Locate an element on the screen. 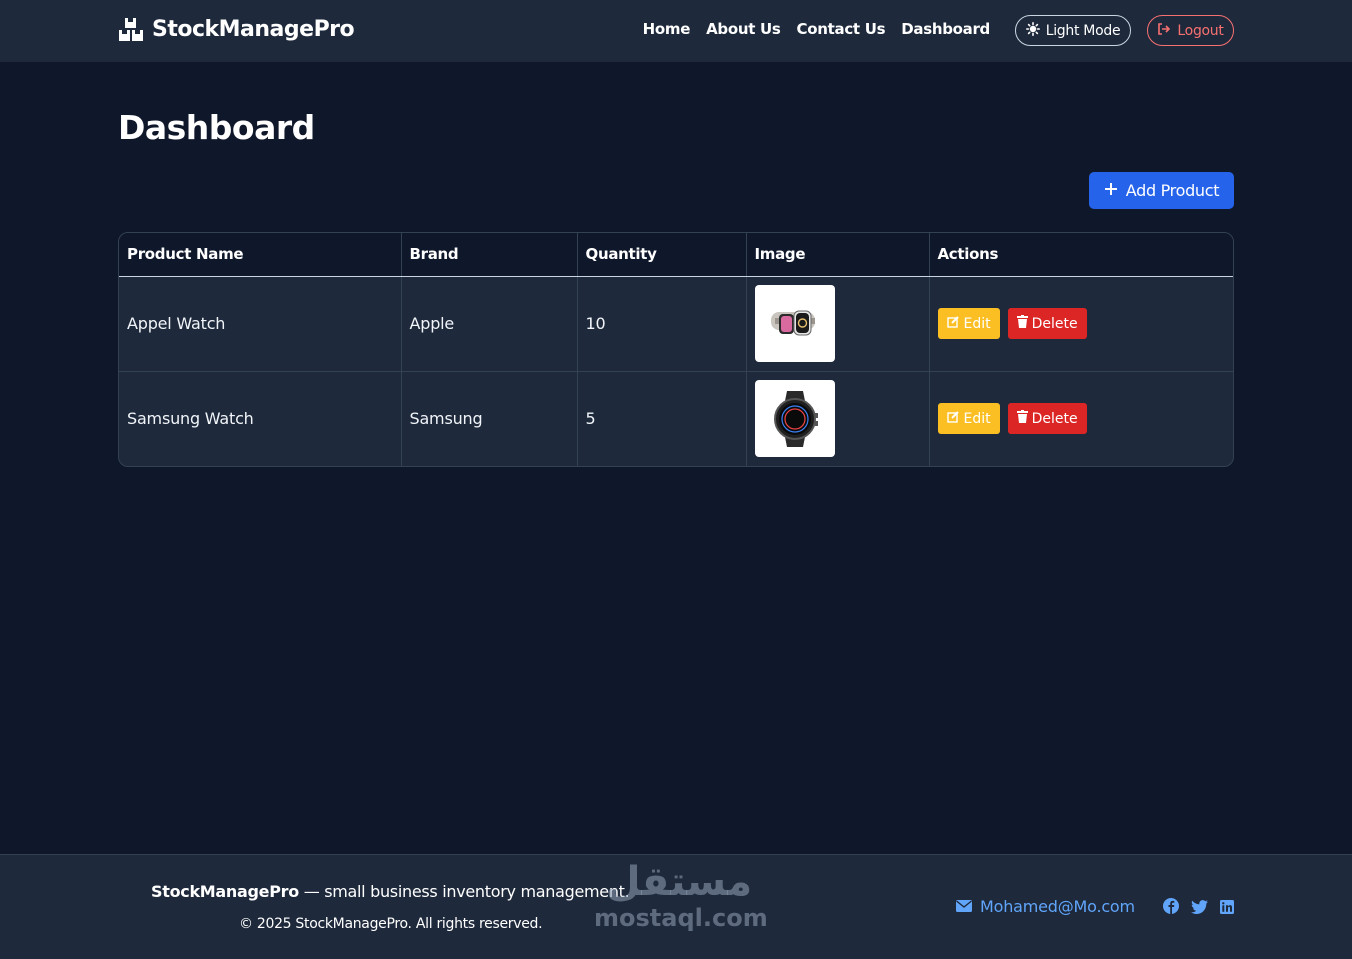 Image resolution: width=1352 pixels, height=959 pixels. light-mode-button: Light Mode is located at coordinates (1073, 30).